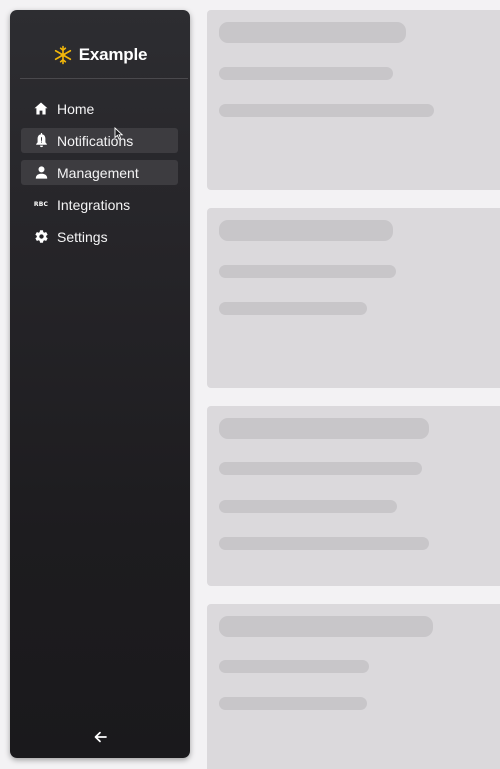 This screenshot has width=500, height=769. What do you see at coordinates (76, 108) in the screenshot?
I see `nav-label-home: Home` at bounding box center [76, 108].